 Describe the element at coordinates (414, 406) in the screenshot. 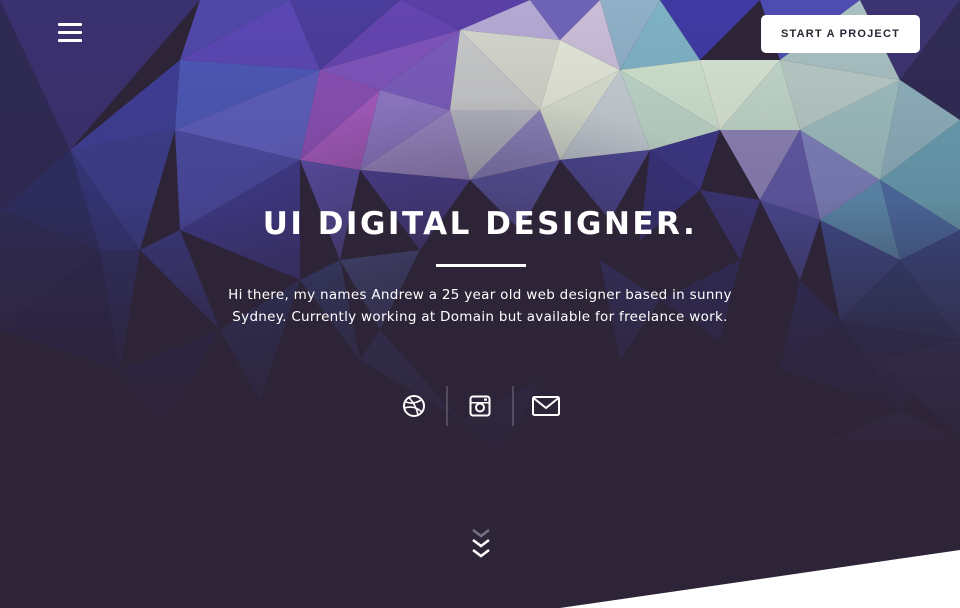

I see `dribbble-icon` at that location.